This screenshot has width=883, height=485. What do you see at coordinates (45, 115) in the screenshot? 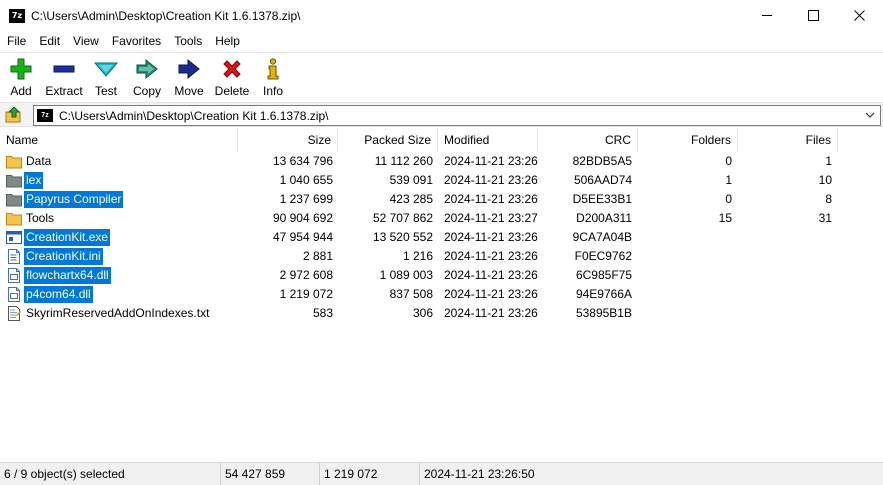
I see `7zip-archive-icon: 7z` at bounding box center [45, 115].